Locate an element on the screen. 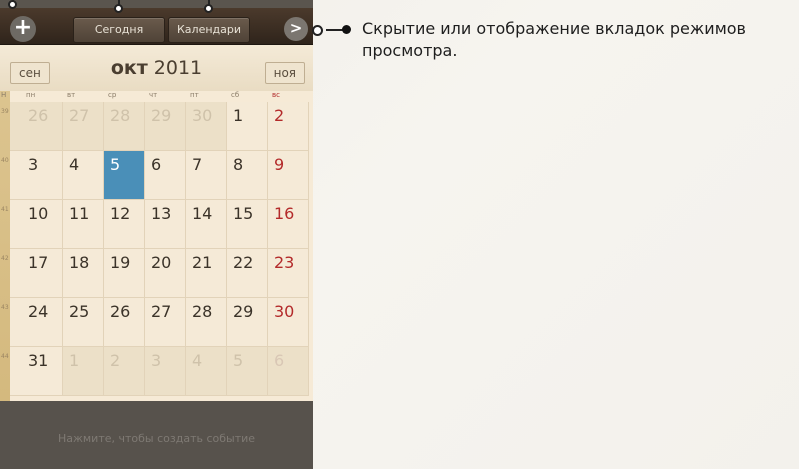  week-number: 40 is located at coordinates (5, 160).